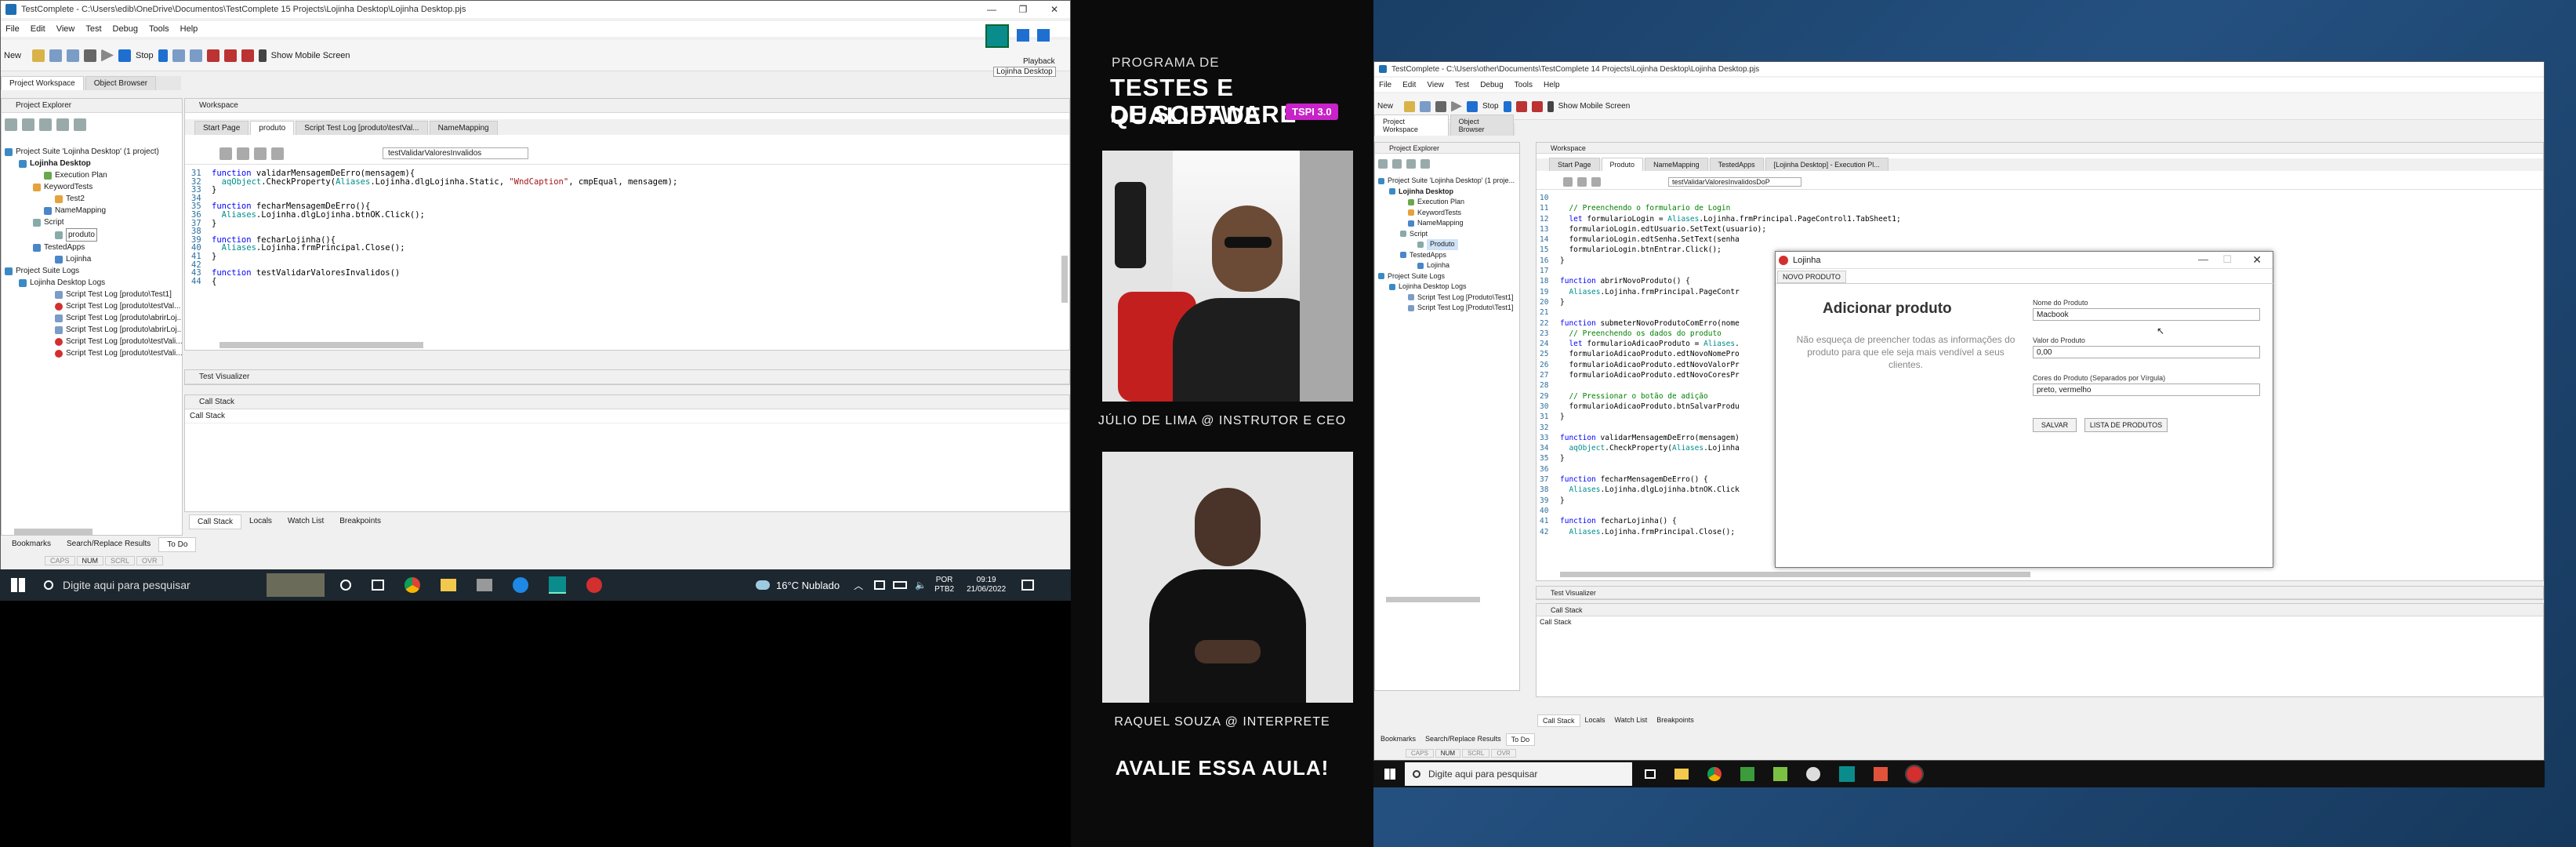 The width and height of the screenshot is (2576, 847). What do you see at coordinates (1390, 774) in the screenshot?
I see `windows-start-icon` at bounding box center [1390, 774].